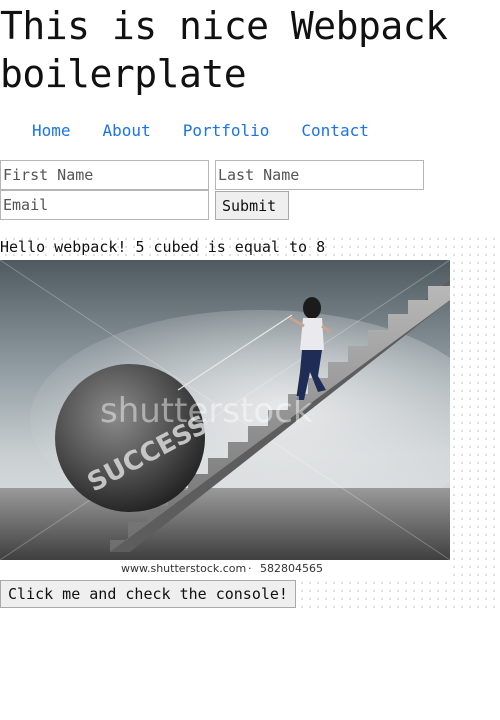  I want to click on nav-link-portfolio: Portfolio, so click(226, 131).